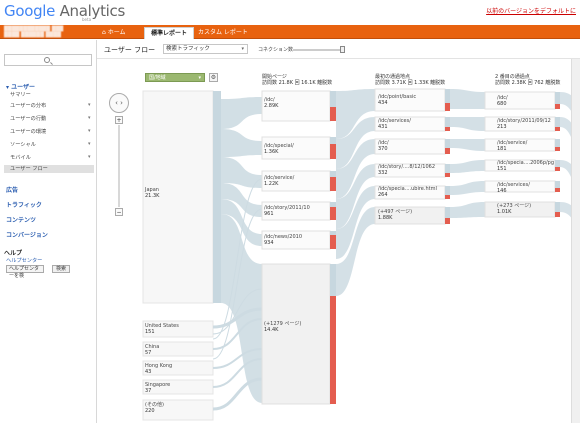 The width and height of the screenshot is (580, 423). Describe the element at coordinates (383, 149) in the screenshot. I see `page-value: 370` at that location.